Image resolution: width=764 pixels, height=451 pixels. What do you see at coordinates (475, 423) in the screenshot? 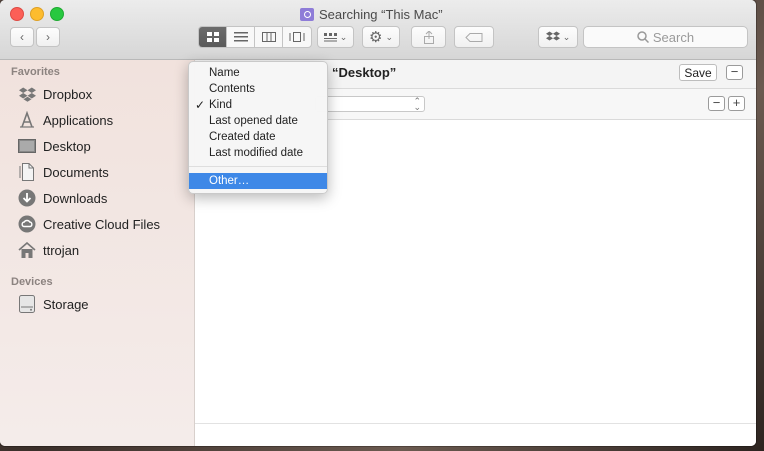
I see `status-divider` at bounding box center [475, 423].